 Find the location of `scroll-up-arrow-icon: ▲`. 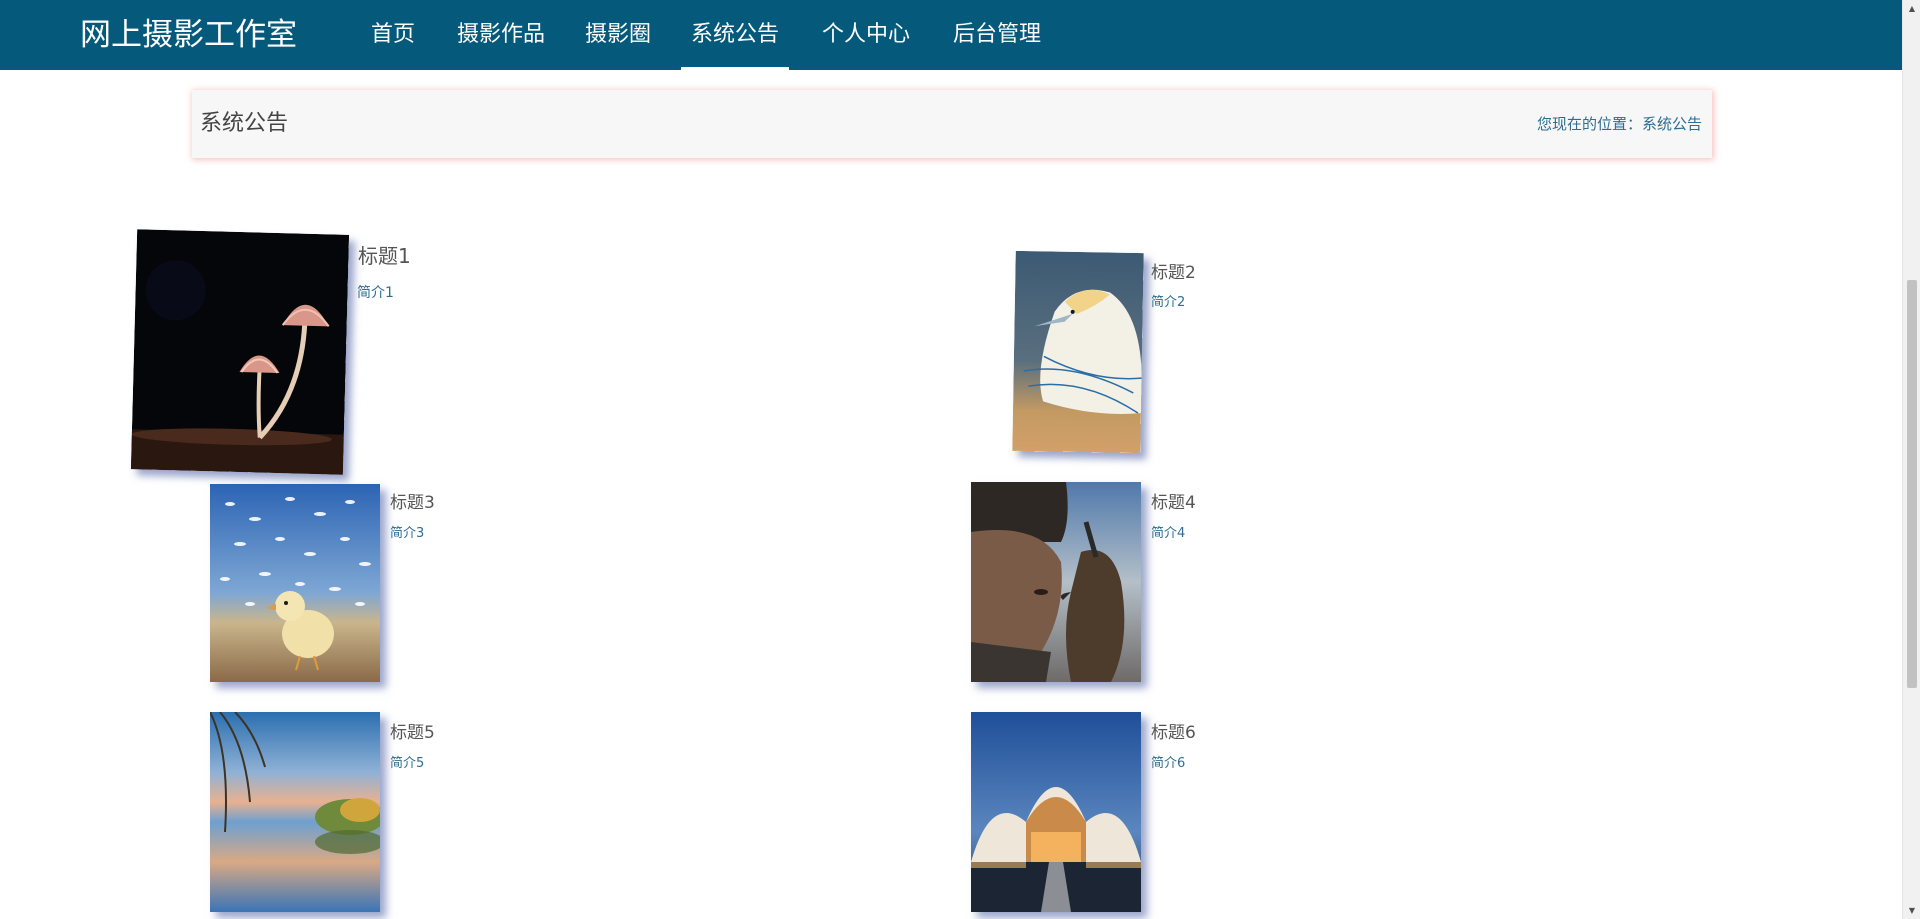

scroll-up-arrow-icon: ▲ is located at coordinates (1911, 8).